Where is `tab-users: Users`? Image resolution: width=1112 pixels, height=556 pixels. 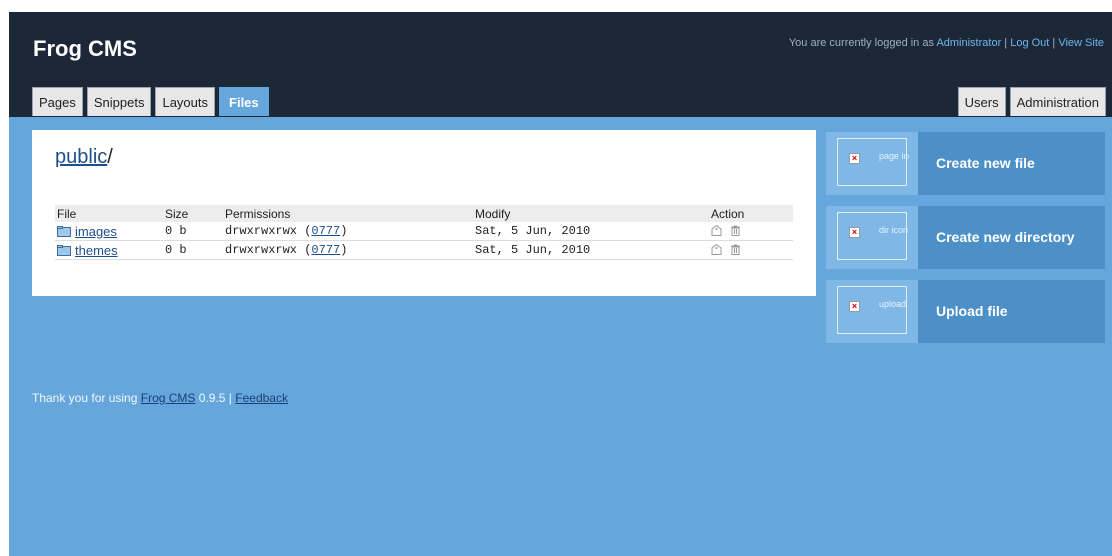
tab-users: Users is located at coordinates (981, 101).